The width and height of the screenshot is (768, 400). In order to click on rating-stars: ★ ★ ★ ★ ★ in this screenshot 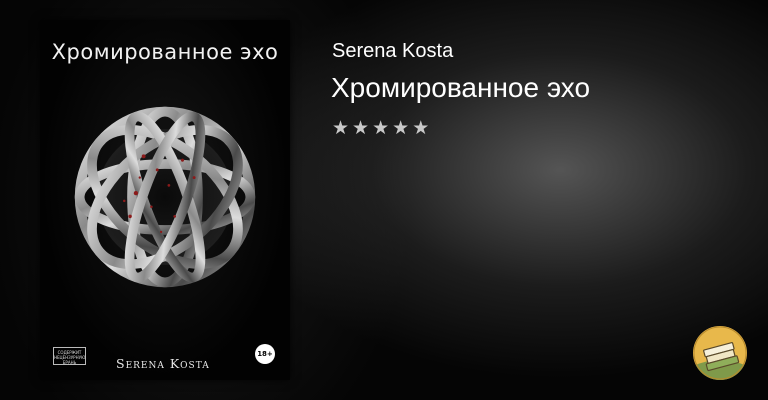, I will do `click(380, 128)`.